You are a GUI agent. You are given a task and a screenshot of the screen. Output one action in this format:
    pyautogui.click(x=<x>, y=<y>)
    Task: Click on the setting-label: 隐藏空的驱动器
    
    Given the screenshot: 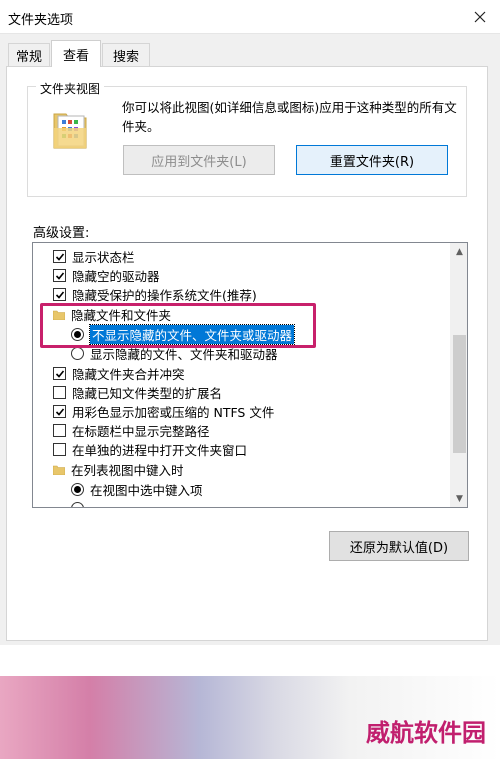 What is the action you would take?
    pyautogui.click(x=116, y=276)
    